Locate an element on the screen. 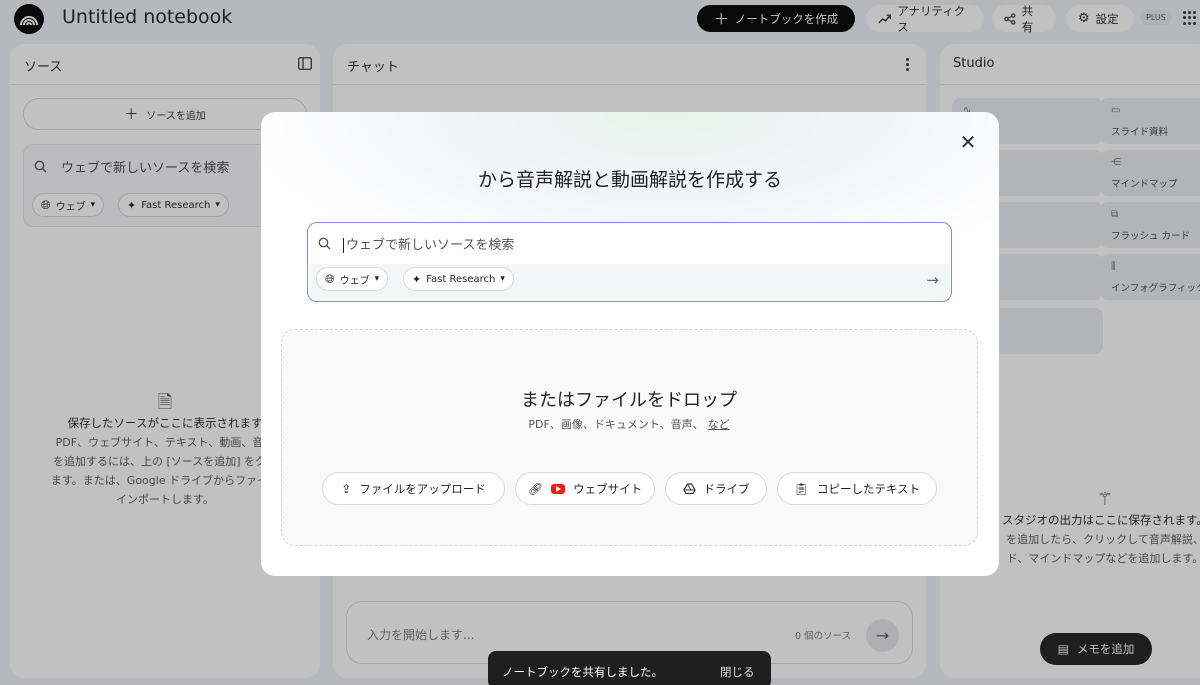  website-button: 🔗︎ ウェブサイト is located at coordinates (585, 488).